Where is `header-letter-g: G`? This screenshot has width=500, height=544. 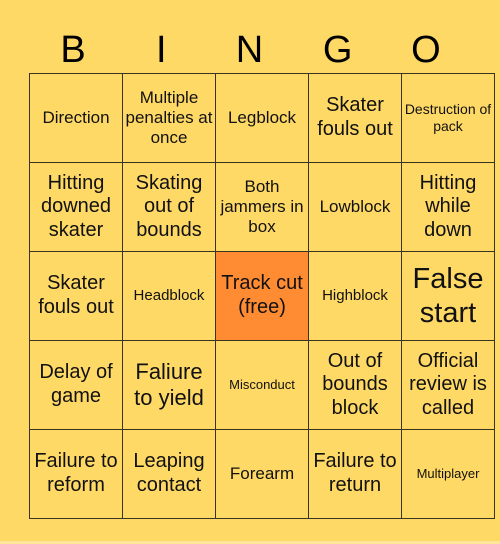 header-letter-g: G is located at coordinates (337, 50).